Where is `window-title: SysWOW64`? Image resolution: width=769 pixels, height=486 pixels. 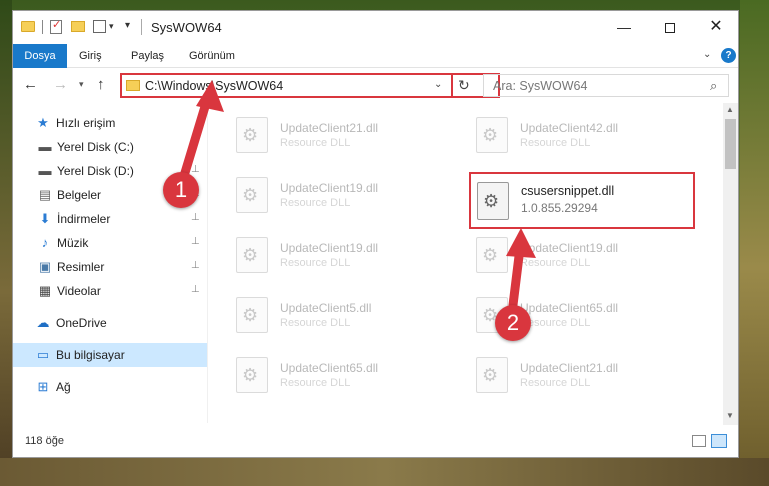
window-title: SysWOW64 is located at coordinates (186, 27).